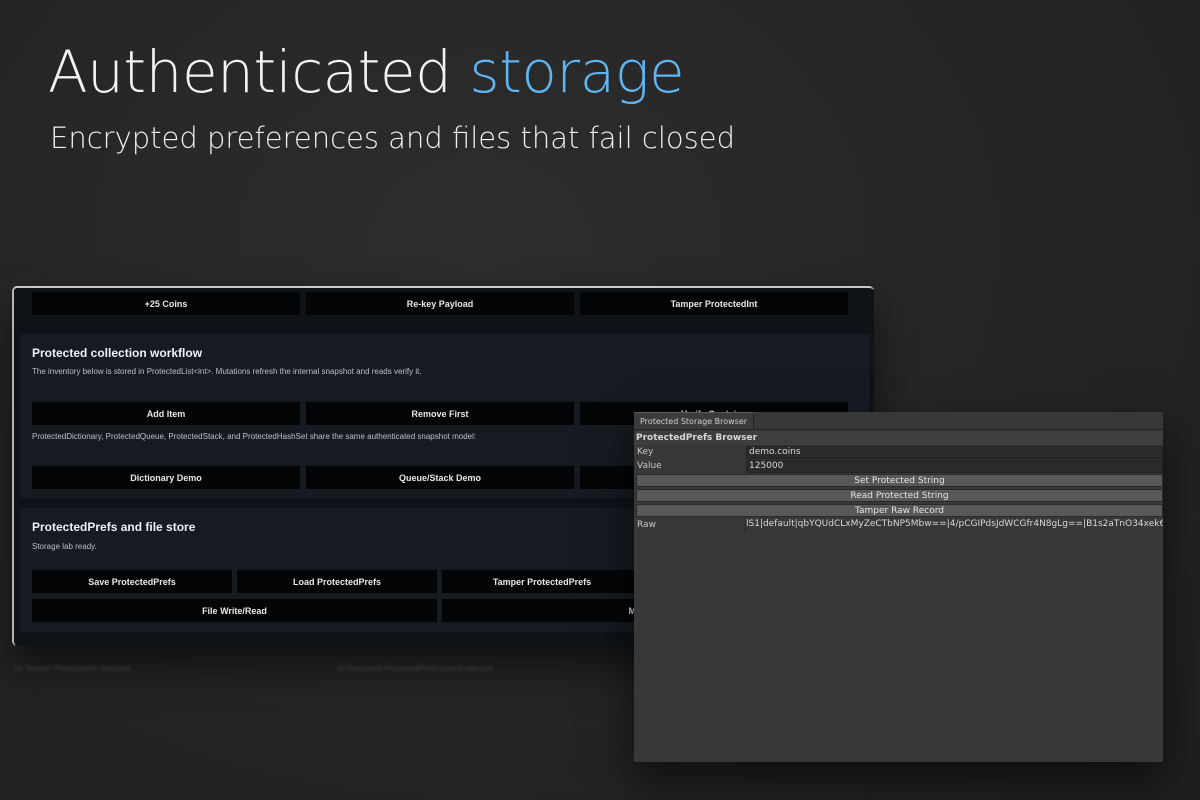 The height and width of the screenshot is (800, 1200). Describe the element at coordinates (114, 527) in the screenshot. I see `prefs-title: ProtectedPrefs and file store` at that location.